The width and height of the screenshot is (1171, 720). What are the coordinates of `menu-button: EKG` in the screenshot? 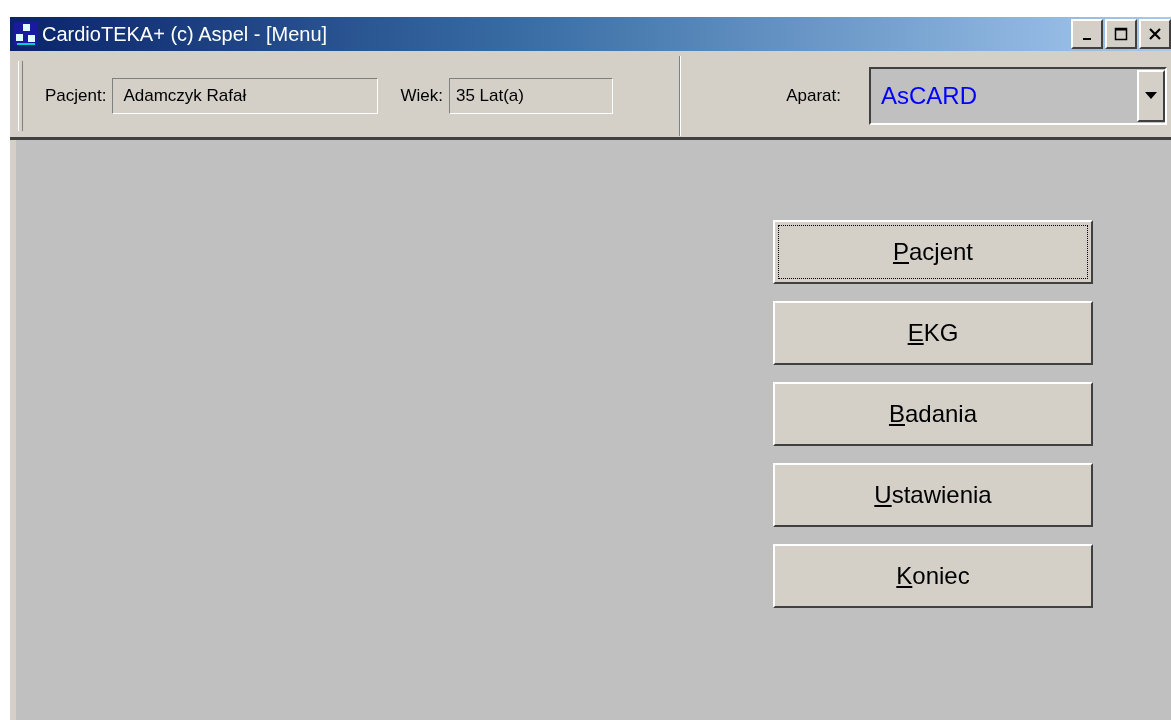 It's located at (933, 333).